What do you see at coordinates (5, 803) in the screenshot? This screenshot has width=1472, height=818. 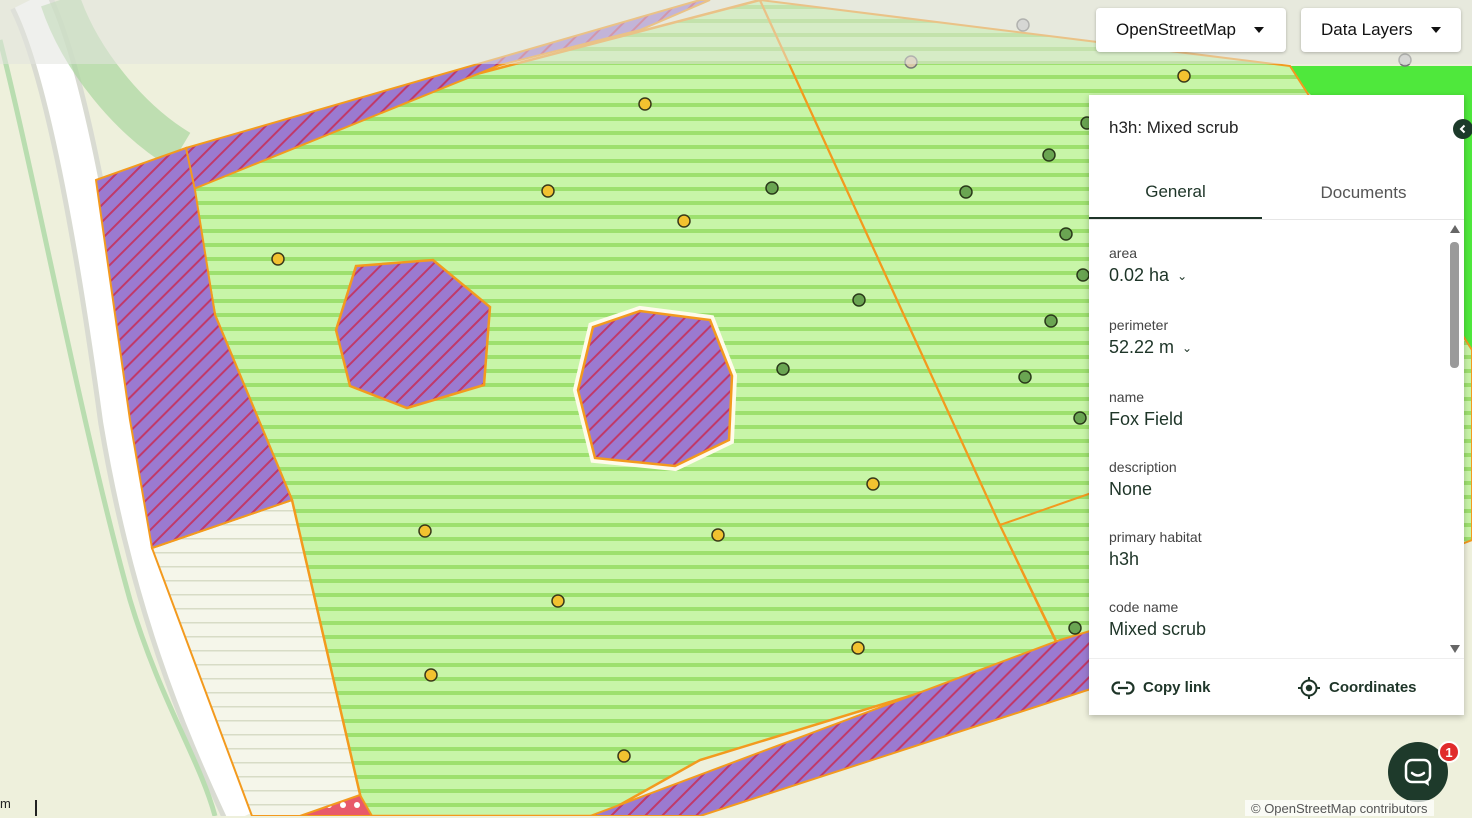 I see `scale-label: m` at bounding box center [5, 803].